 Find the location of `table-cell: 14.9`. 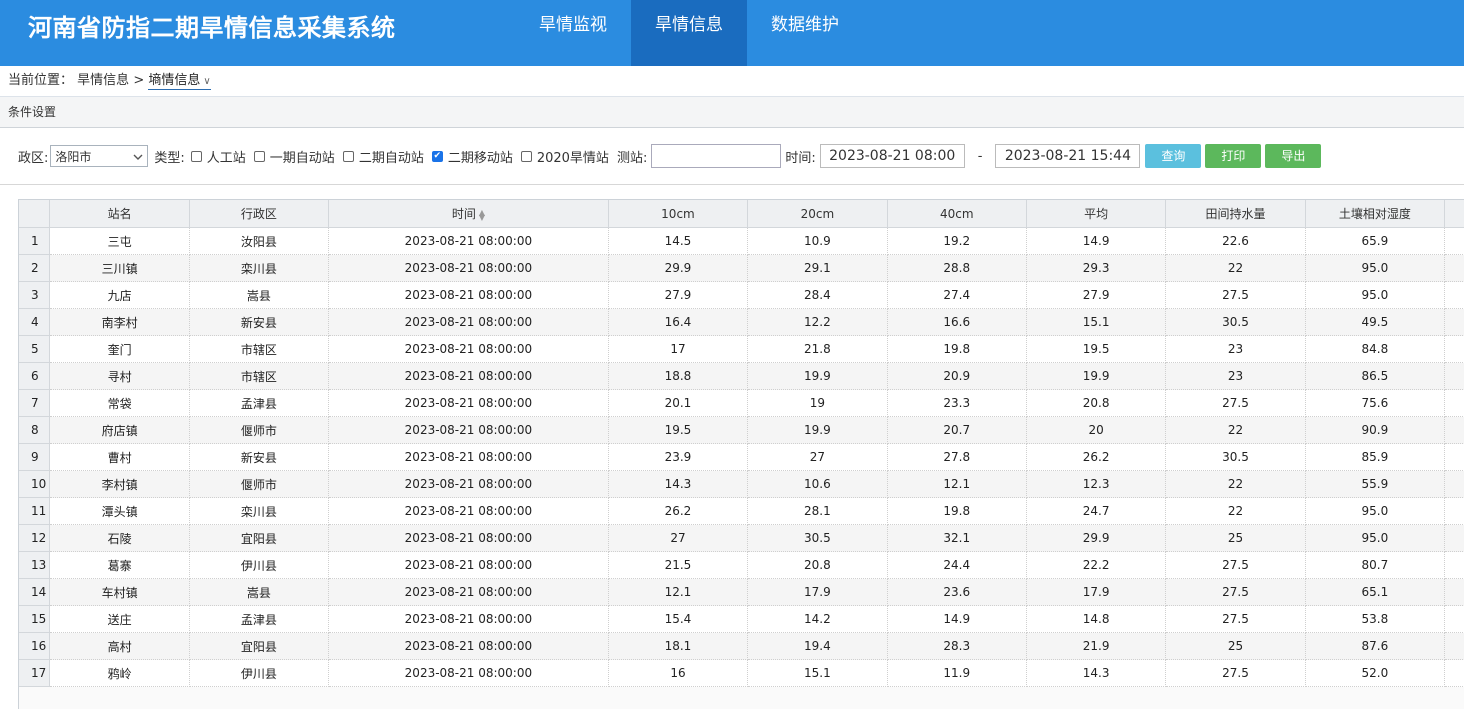

table-cell: 14.9 is located at coordinates (957, 619).